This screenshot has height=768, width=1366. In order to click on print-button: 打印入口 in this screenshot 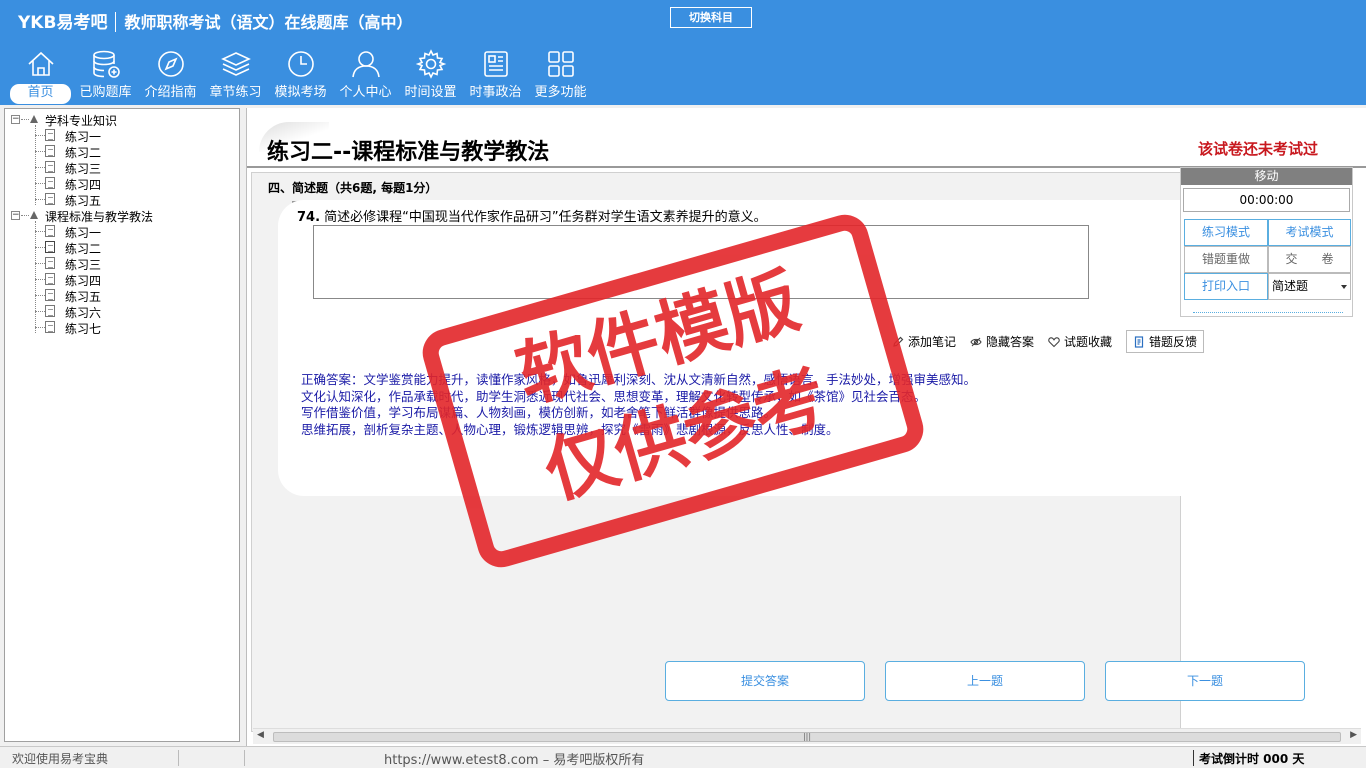, I will do `click(1226, 286)`.